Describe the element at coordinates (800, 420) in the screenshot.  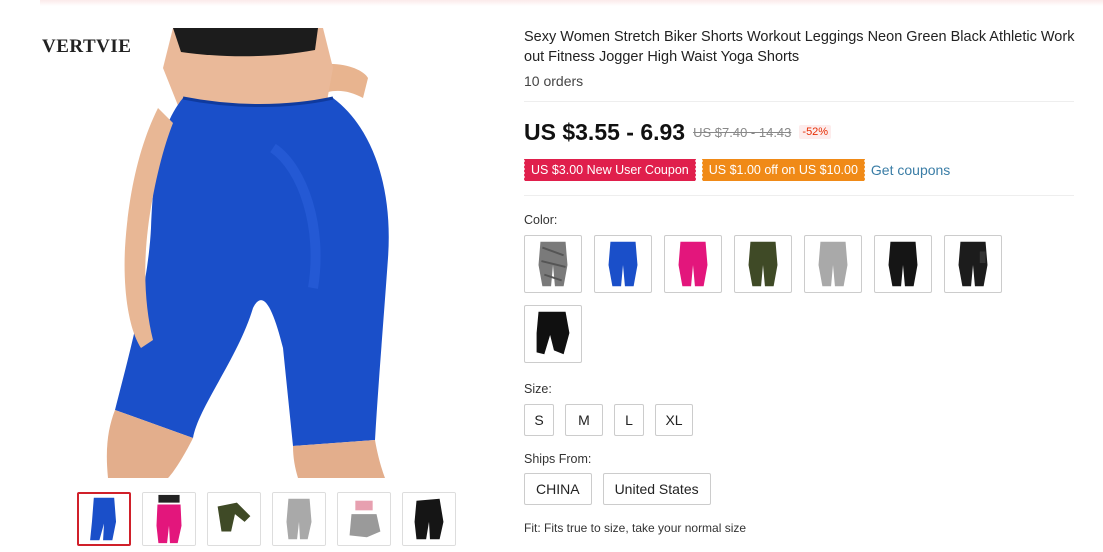
I see `size-options: S M L XL` at that location.